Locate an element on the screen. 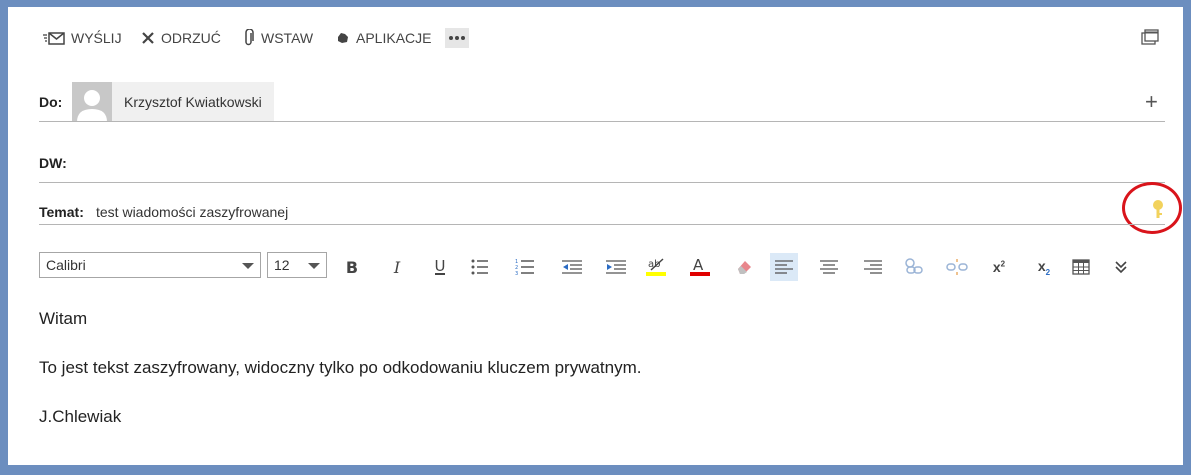  discard-label: ODRZUĆ is located at coordinates (191, 38).